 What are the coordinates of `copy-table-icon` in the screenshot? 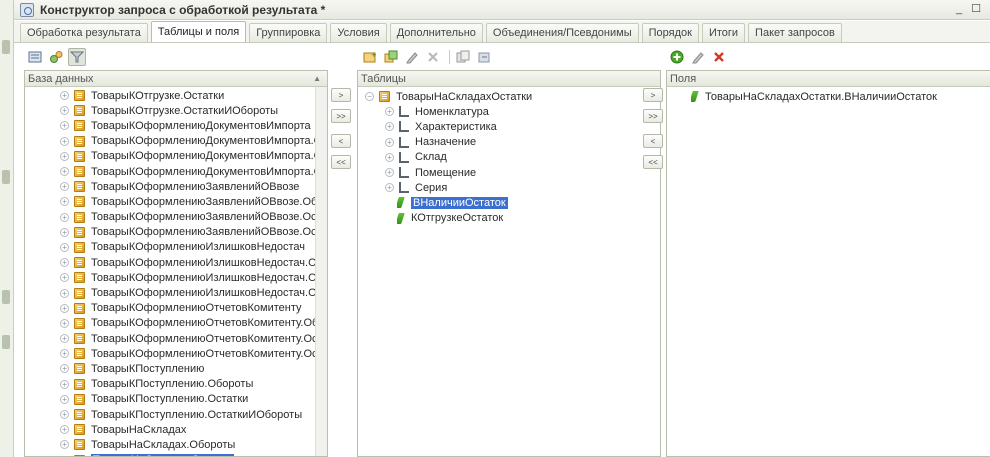 It's located at (463, 57).